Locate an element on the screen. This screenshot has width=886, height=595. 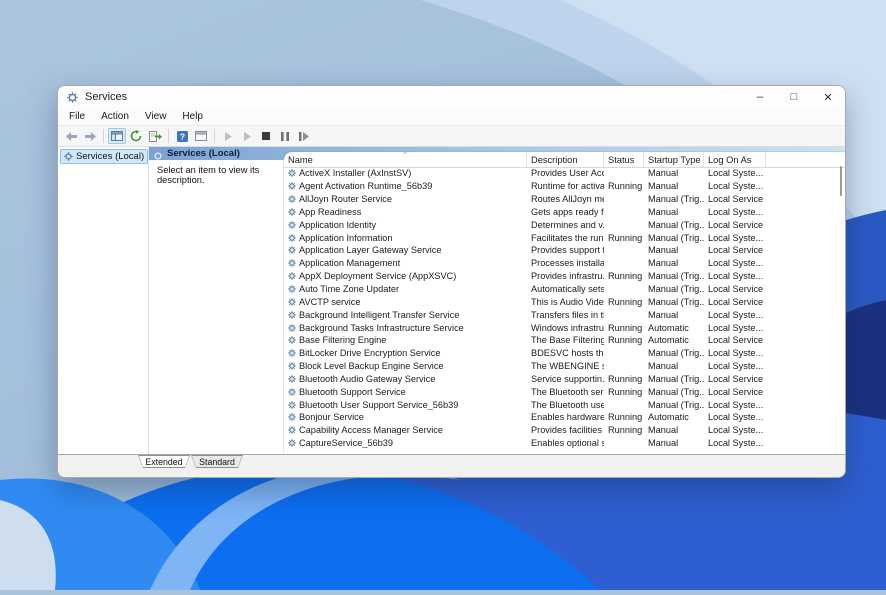
cell-name: Application Layer Gateway Service is located at coordinates (405, 250).